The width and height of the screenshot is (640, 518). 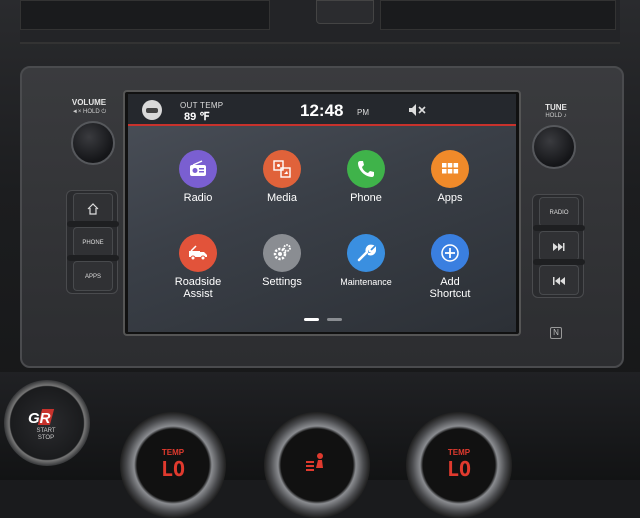 What do you see at coordinates (556, 116) in the screenshot?
I see `tune-hint: HOLD ♪` at bounding box center [556, 116].